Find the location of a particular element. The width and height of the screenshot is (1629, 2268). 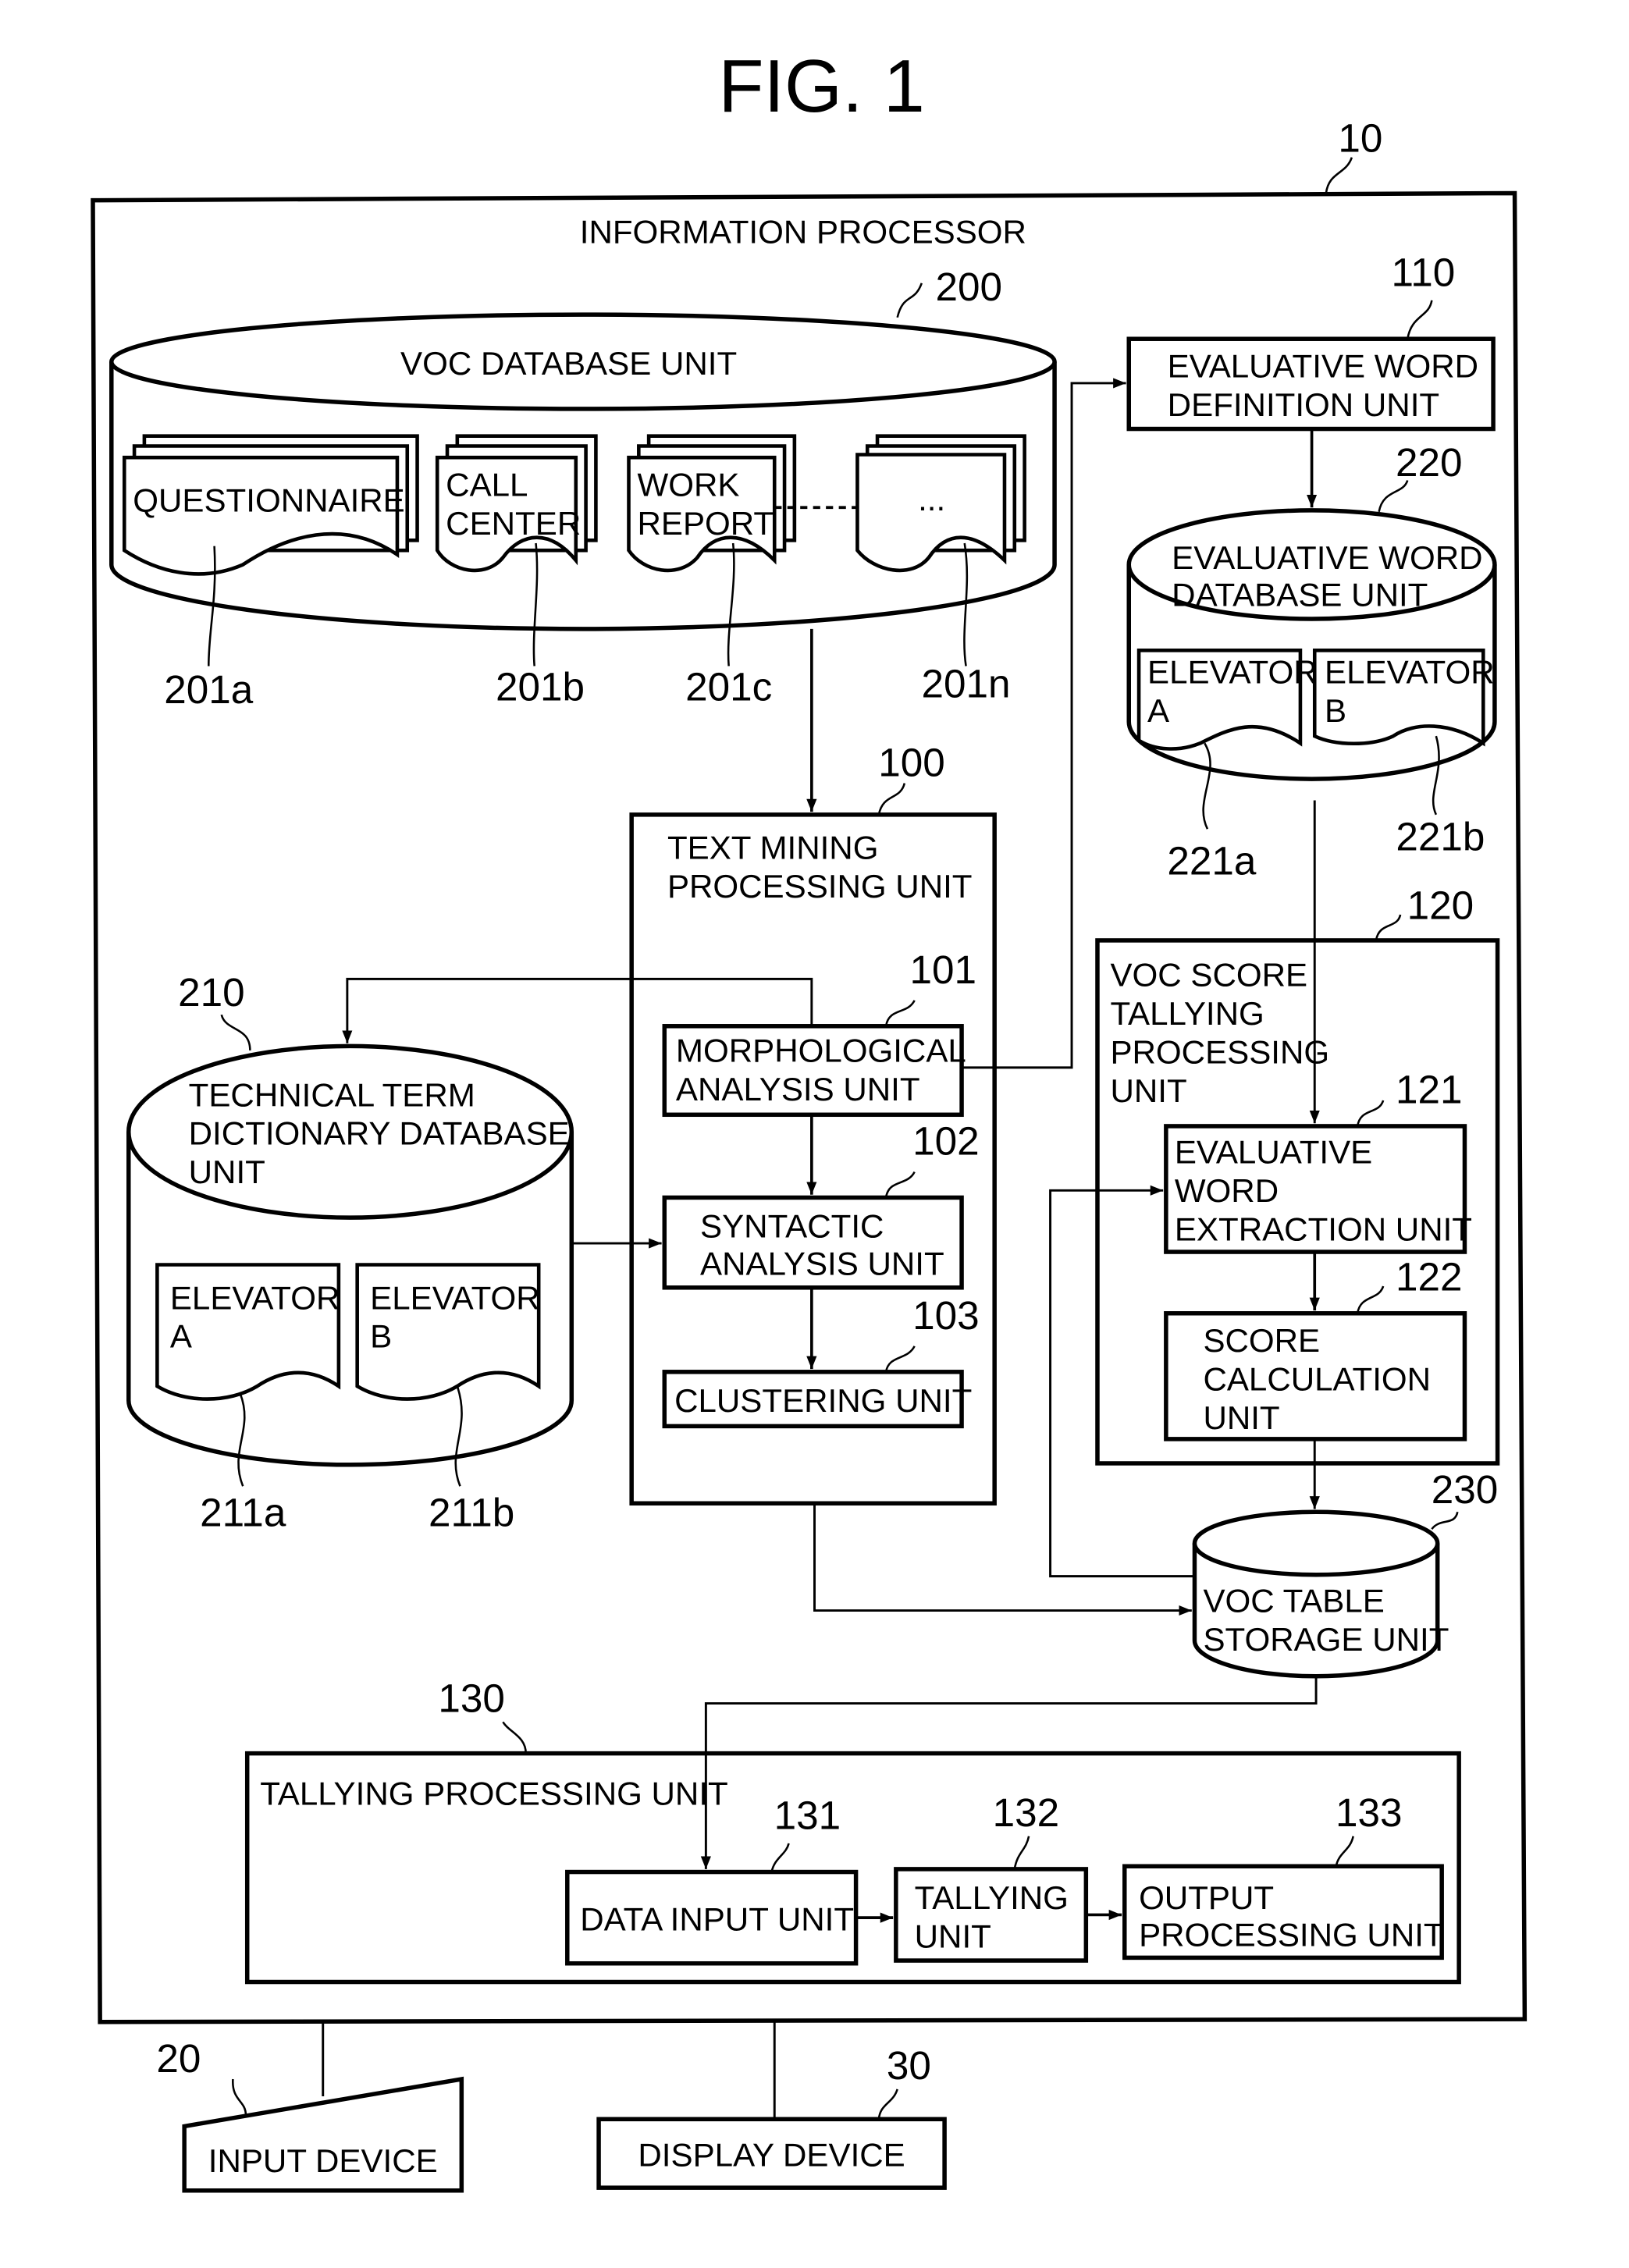

display-device-label: DISPLAY DEVICE is located at coordinates (771, 2155).